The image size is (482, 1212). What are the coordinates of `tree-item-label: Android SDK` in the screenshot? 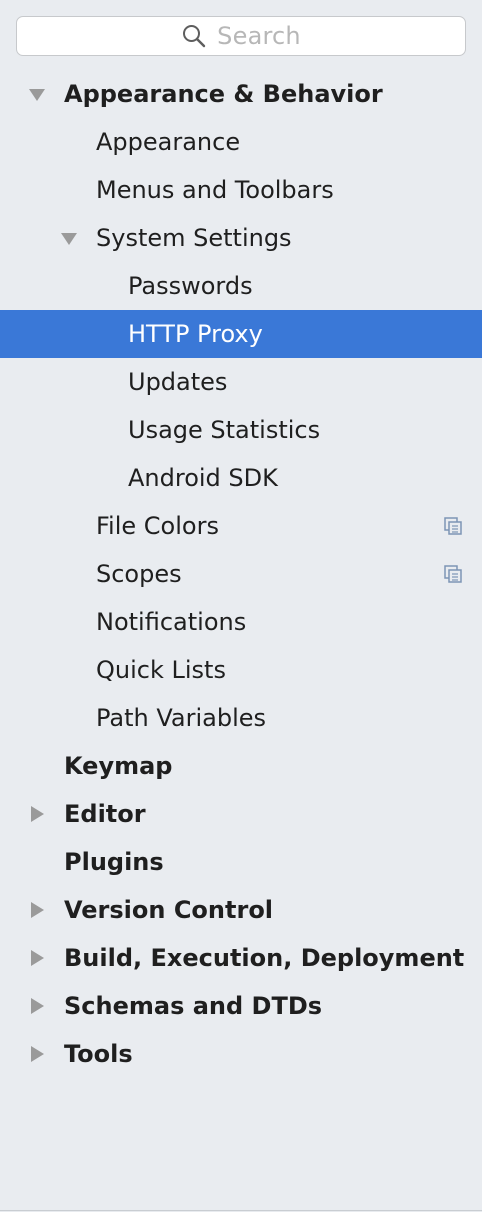 It's located at (203, 478).